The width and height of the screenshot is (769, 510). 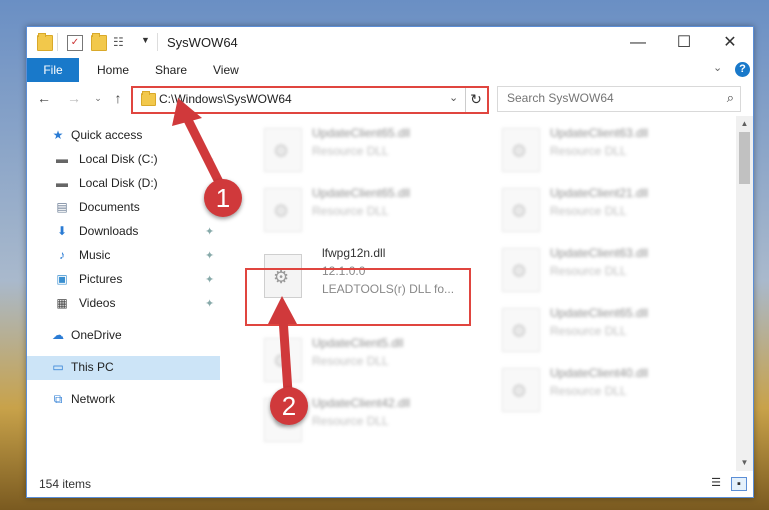 I want to click on arrow-to-file, so click(x=285, y=355).